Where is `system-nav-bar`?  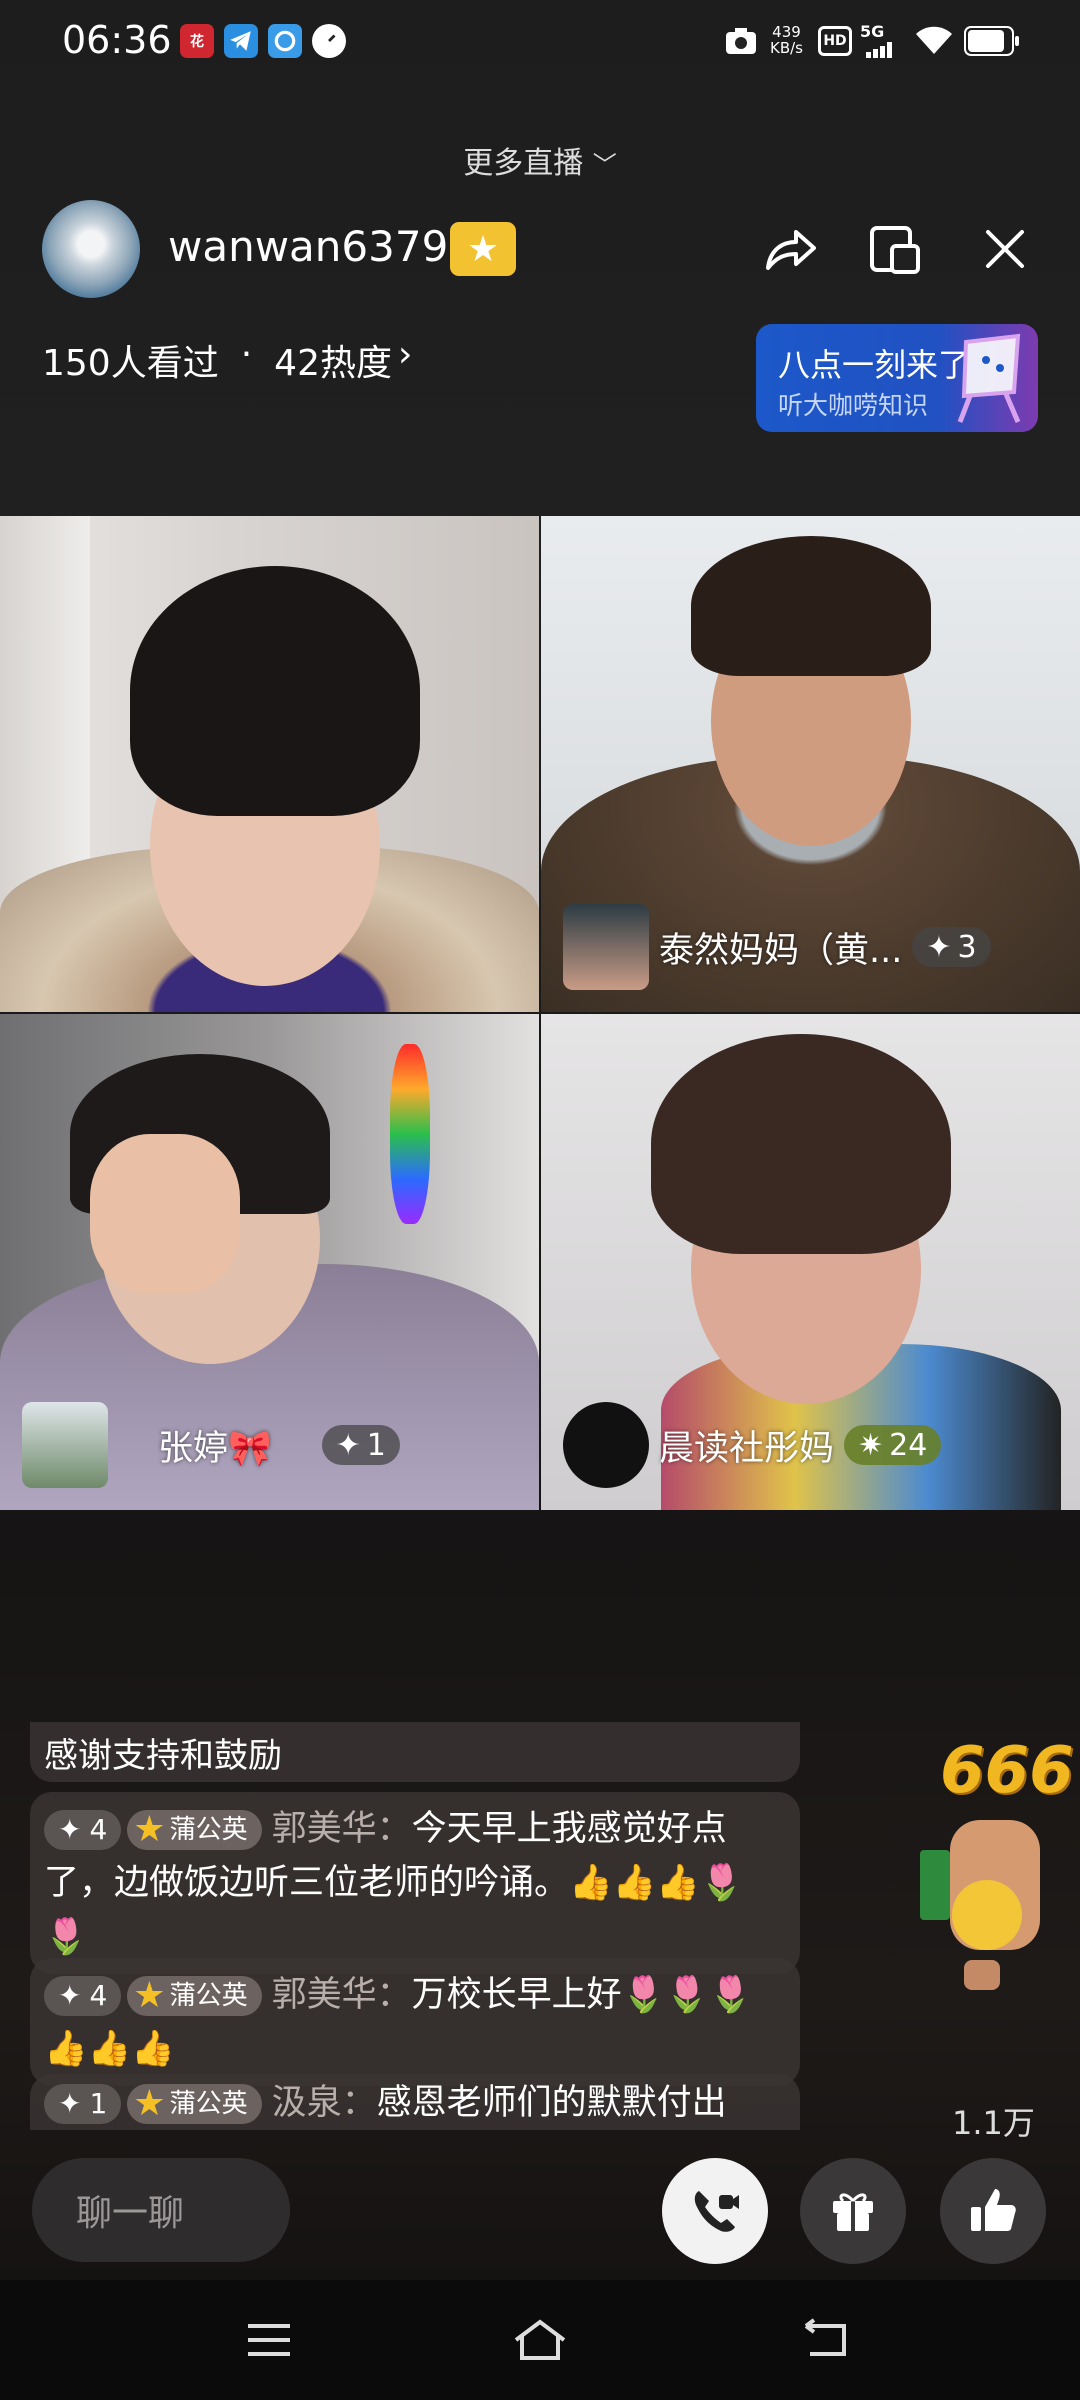 system-nav-bar is located at coordinates (540, 2340).